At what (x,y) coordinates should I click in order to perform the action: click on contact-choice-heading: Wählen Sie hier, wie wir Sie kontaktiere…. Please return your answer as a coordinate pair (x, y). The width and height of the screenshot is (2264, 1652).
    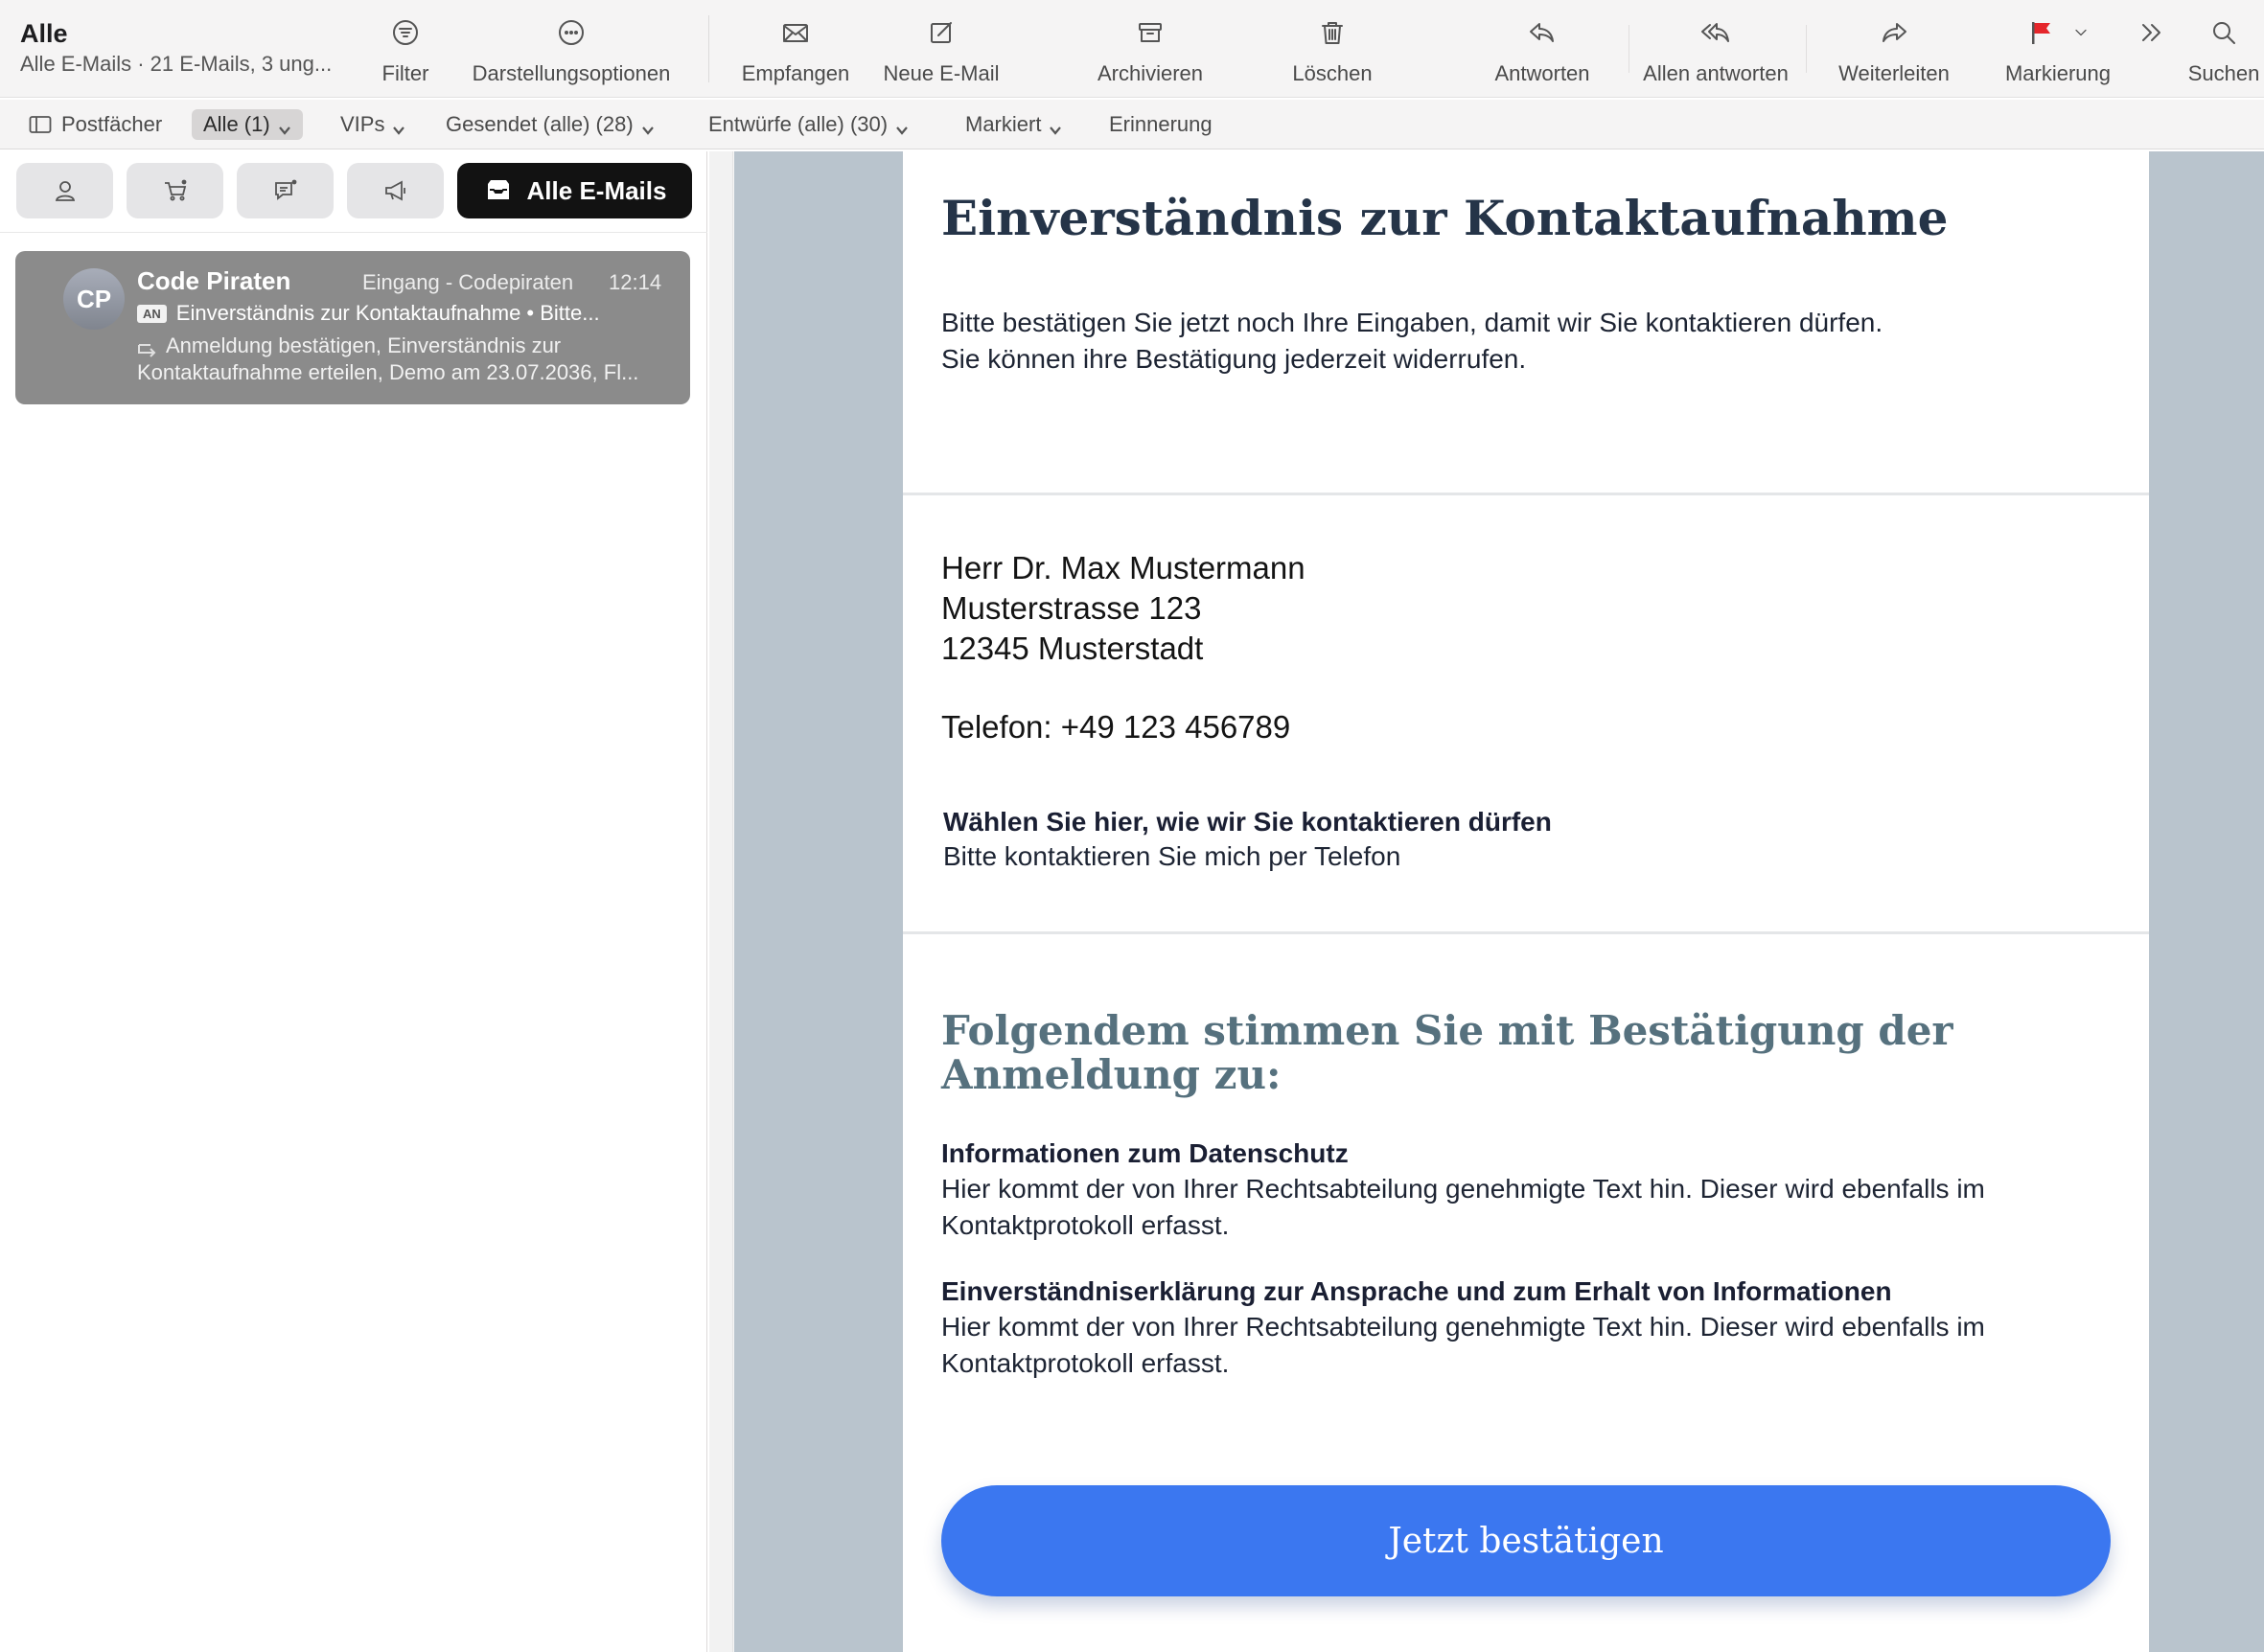
    Looking at the image, I should click on (1247, 822).